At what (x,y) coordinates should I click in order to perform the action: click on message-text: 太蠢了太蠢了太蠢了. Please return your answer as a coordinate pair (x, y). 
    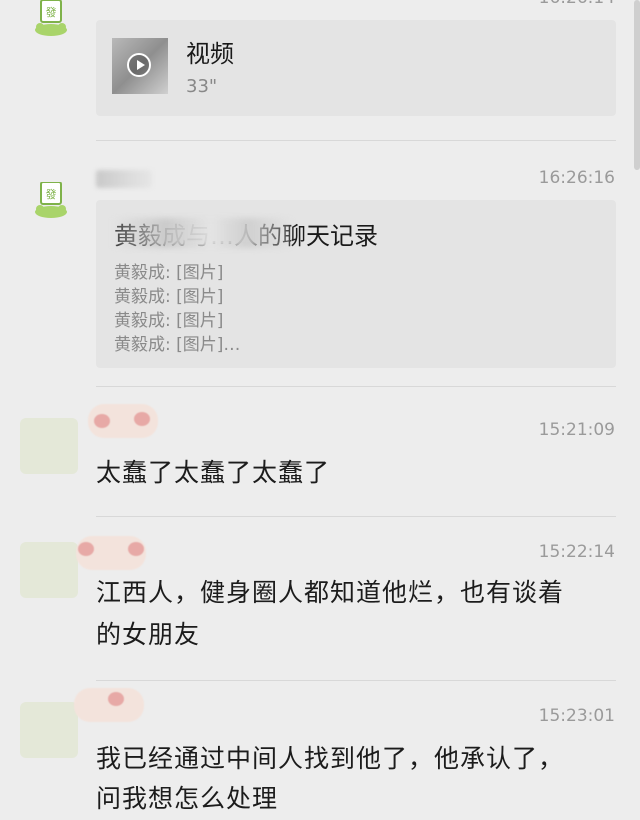
    Looking at the image, I should click on (213, 472).